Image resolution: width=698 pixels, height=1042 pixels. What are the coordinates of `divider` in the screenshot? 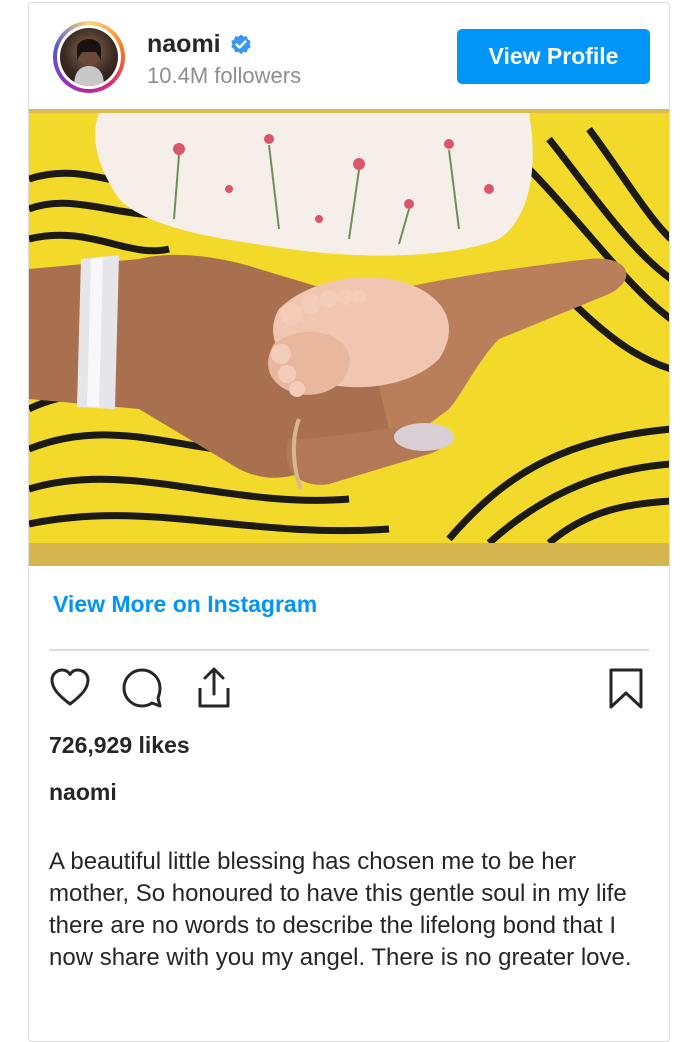 It's located at (349, 650).